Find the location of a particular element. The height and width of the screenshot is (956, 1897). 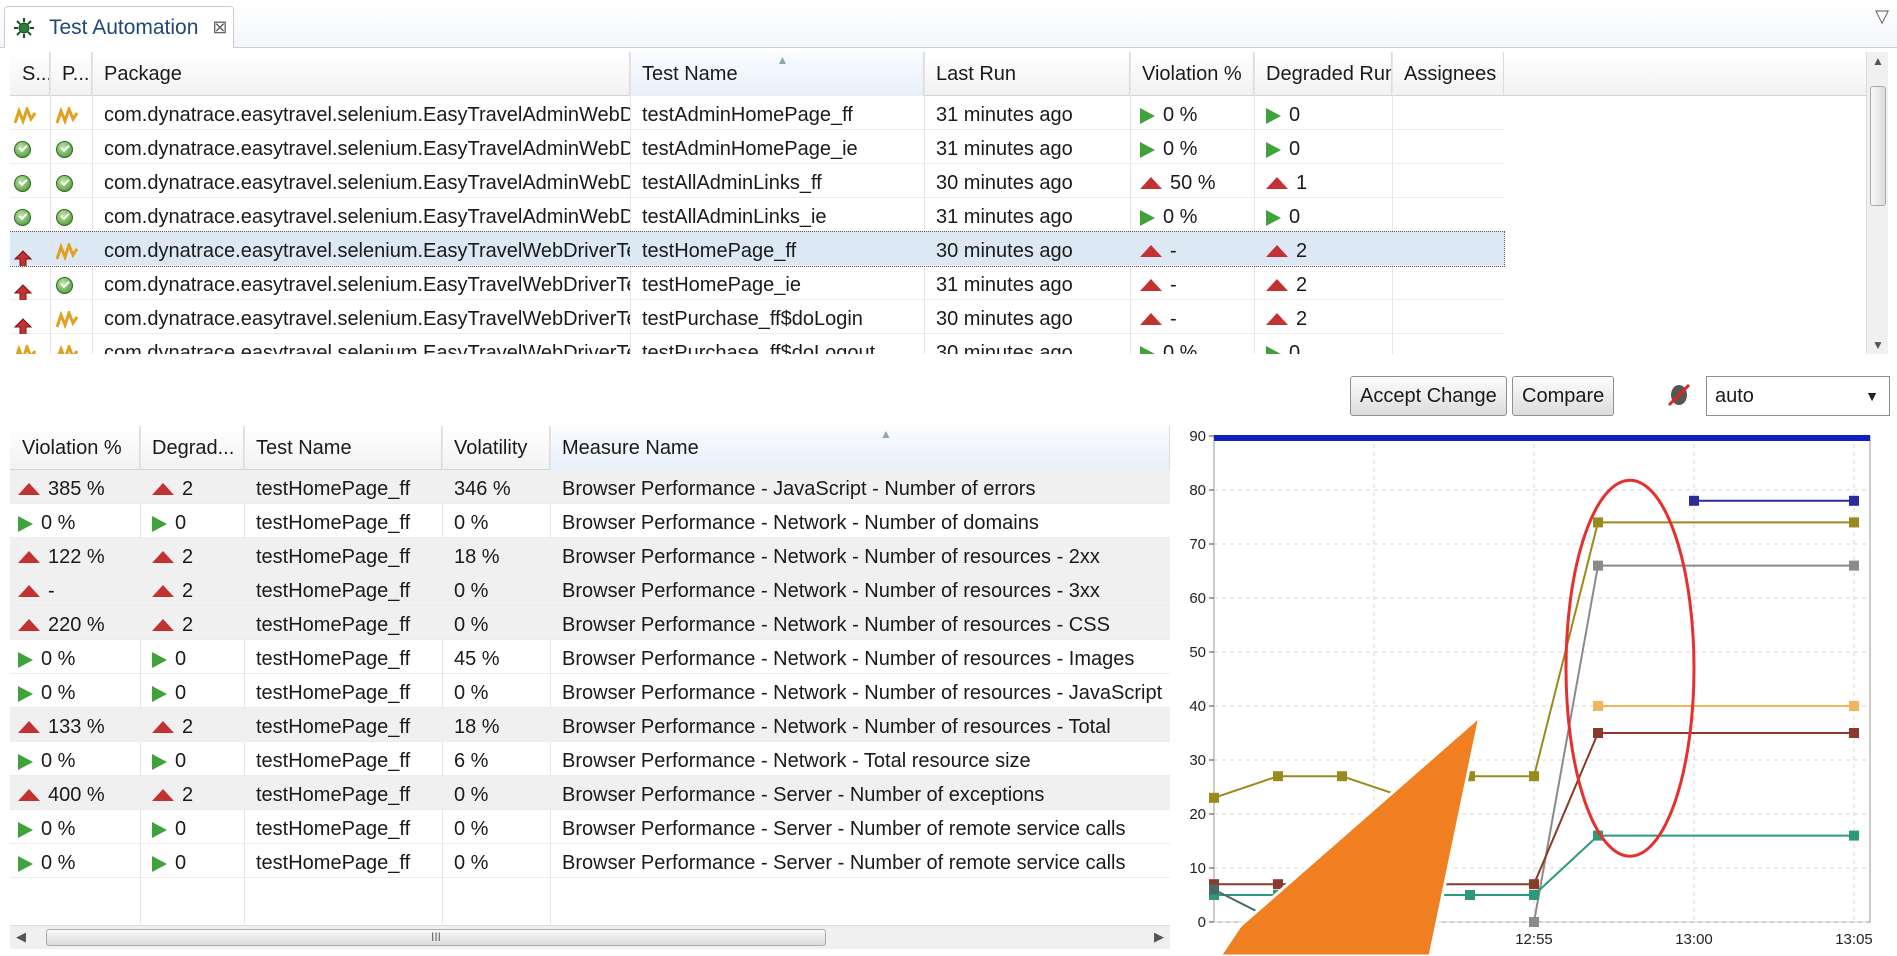

accept-change-button: Accept Change is located at coordinates (1428, 396).